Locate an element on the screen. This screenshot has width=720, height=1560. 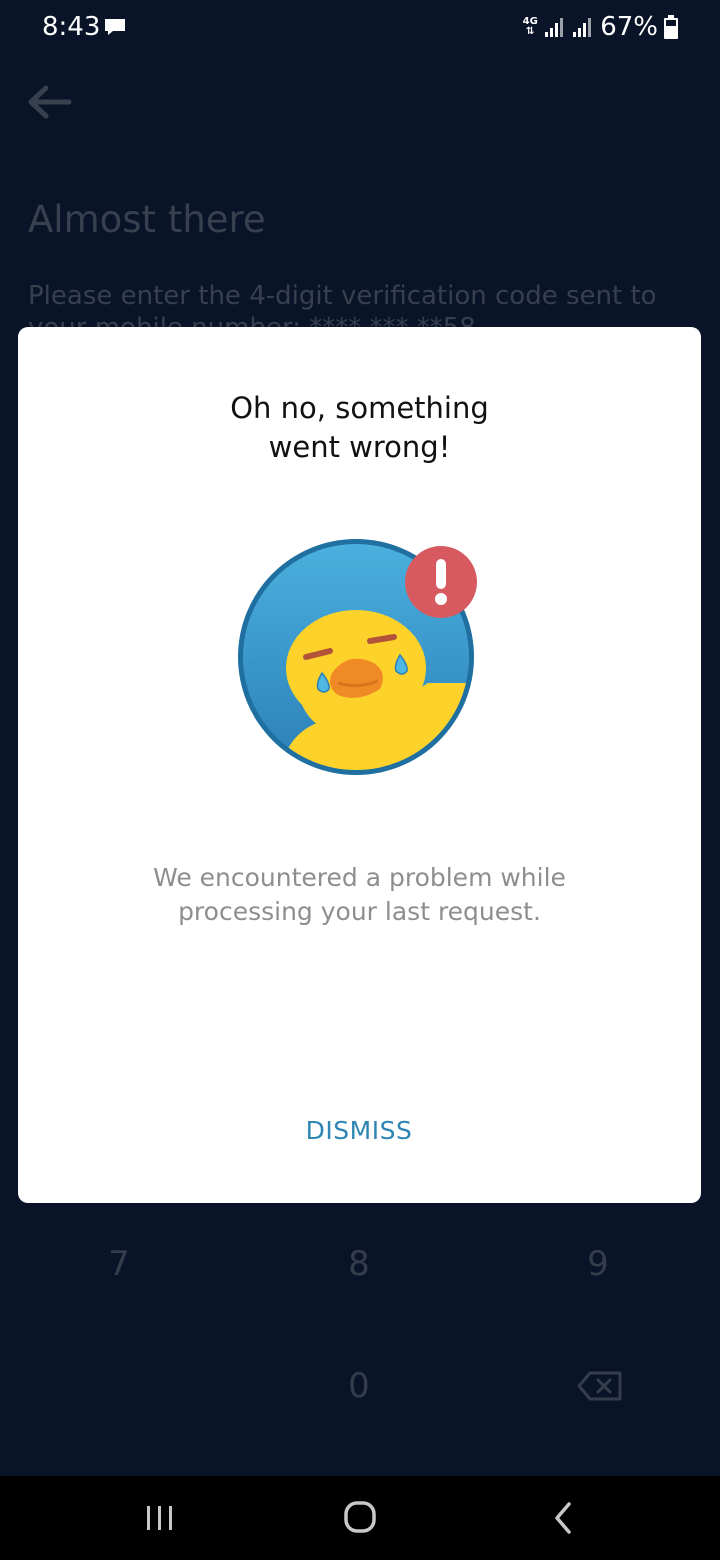
home-icon is located at coordinates (360, 1518).